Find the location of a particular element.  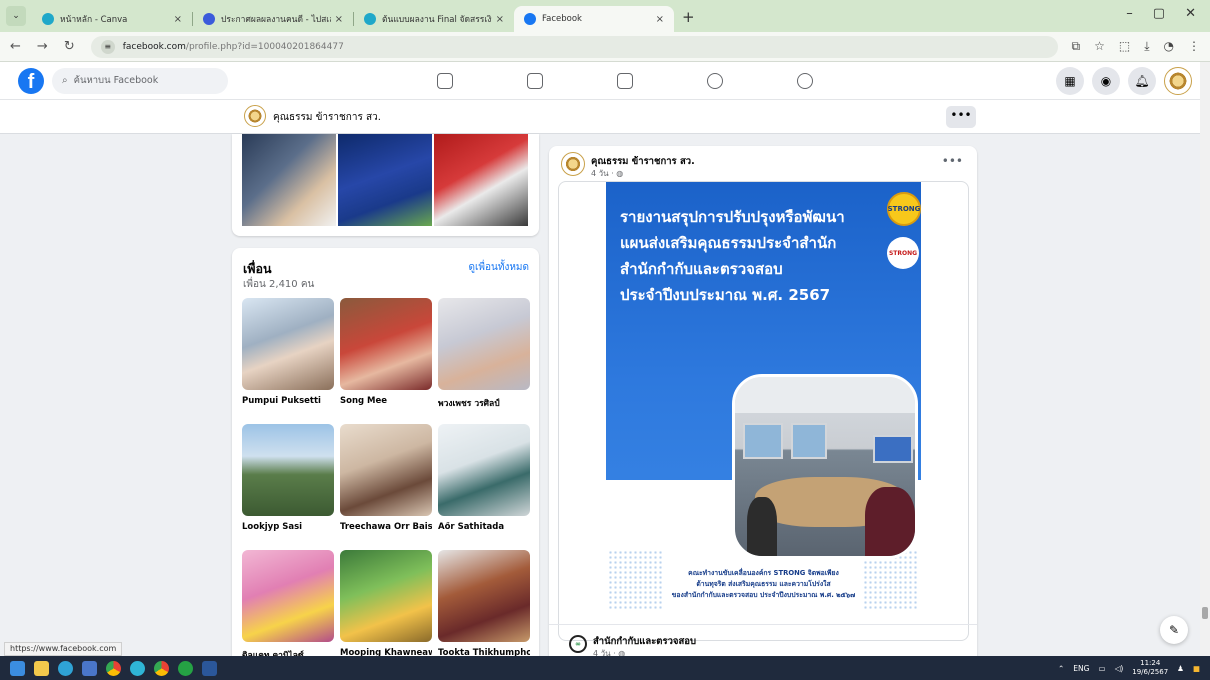

shared-page-avatar: ∞ is located at coordinates (578, 644).